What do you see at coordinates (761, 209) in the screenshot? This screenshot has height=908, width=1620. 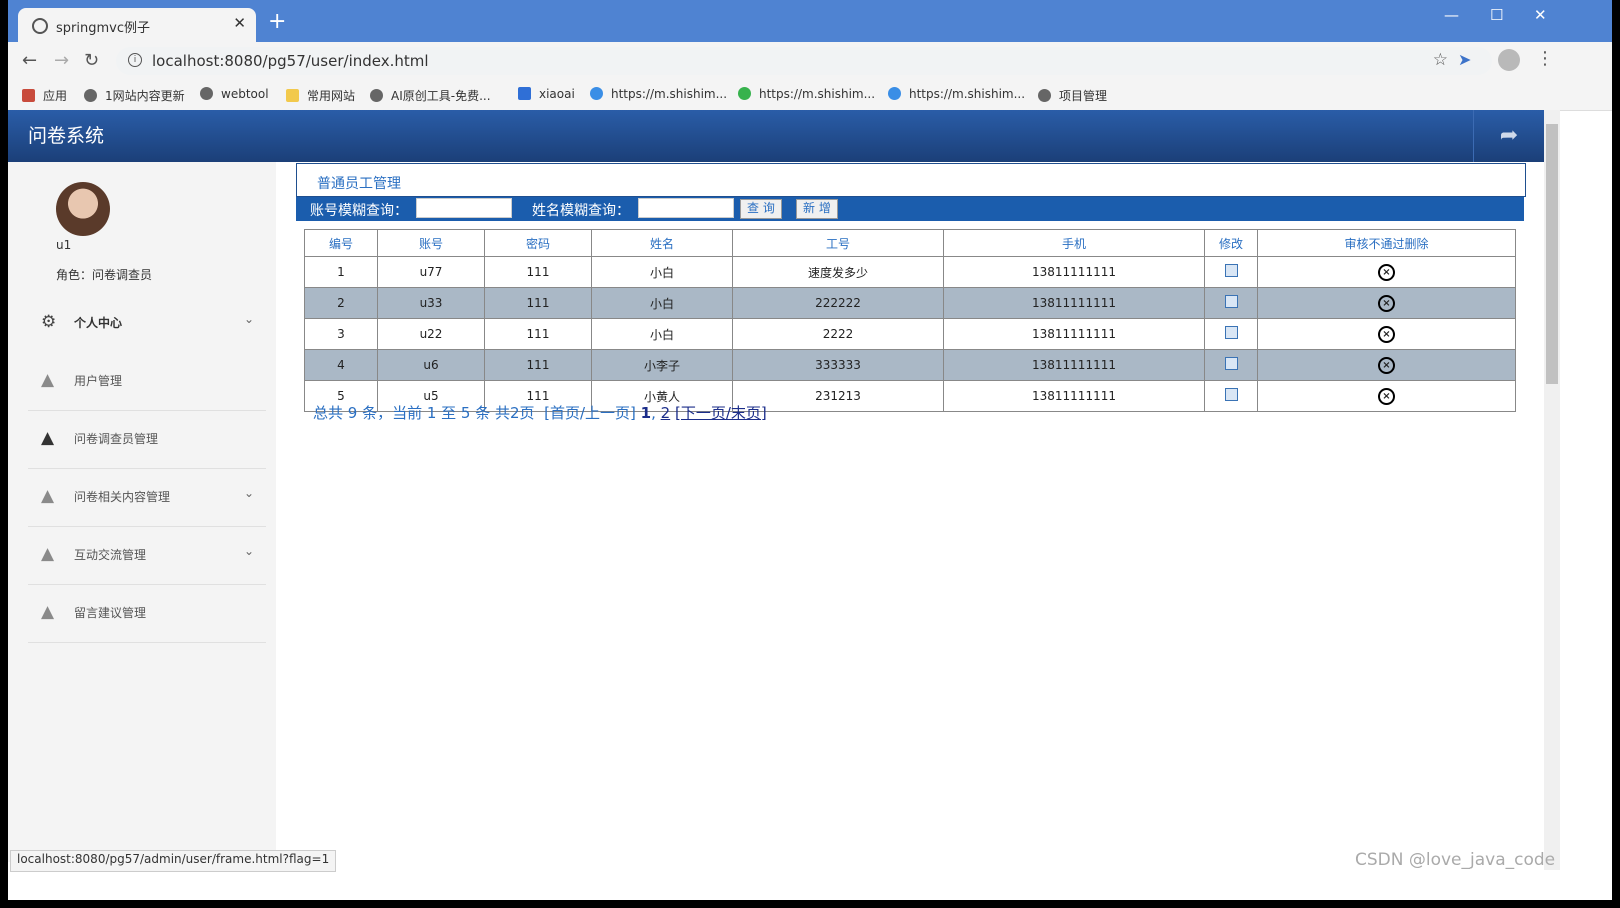 I see `query-button: 查 询` at bounding box center [761, 209].